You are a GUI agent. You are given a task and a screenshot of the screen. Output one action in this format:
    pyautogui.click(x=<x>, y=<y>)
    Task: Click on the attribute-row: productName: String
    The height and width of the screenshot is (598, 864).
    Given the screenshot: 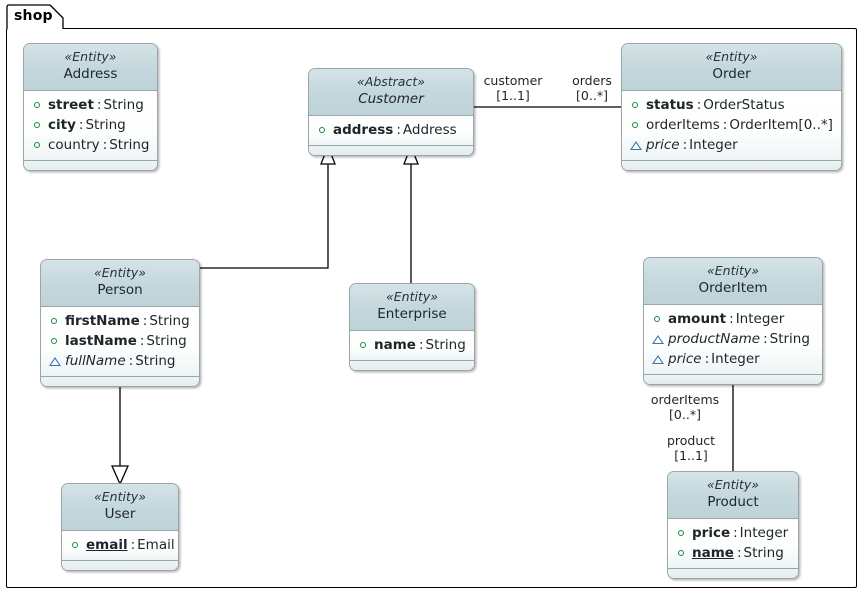 What is the action you would take?
    pyautogui.click(x=732, y=339)
    